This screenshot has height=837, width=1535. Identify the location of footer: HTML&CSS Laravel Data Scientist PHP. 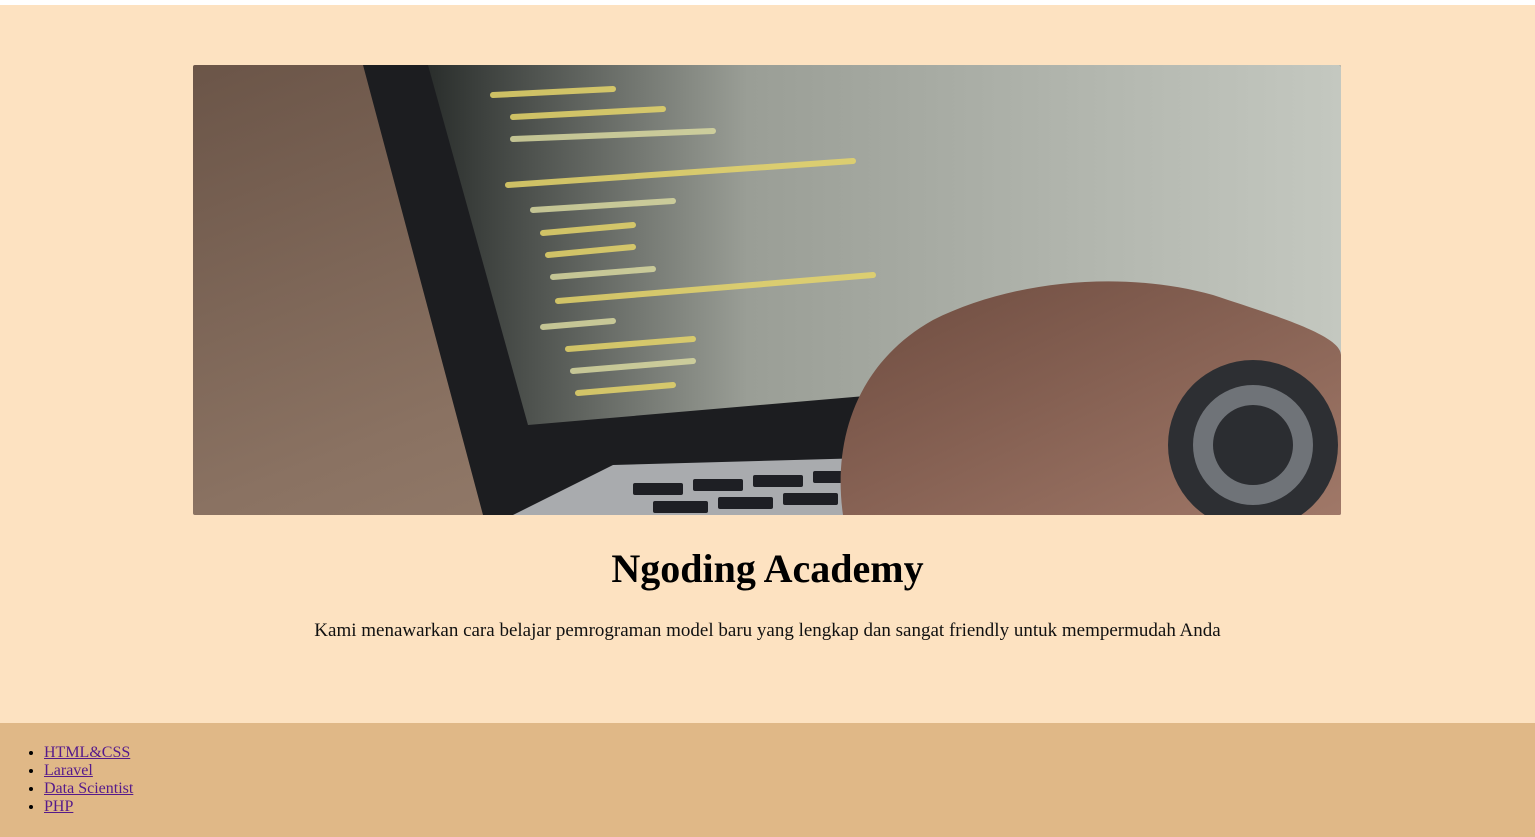
(767, 780).